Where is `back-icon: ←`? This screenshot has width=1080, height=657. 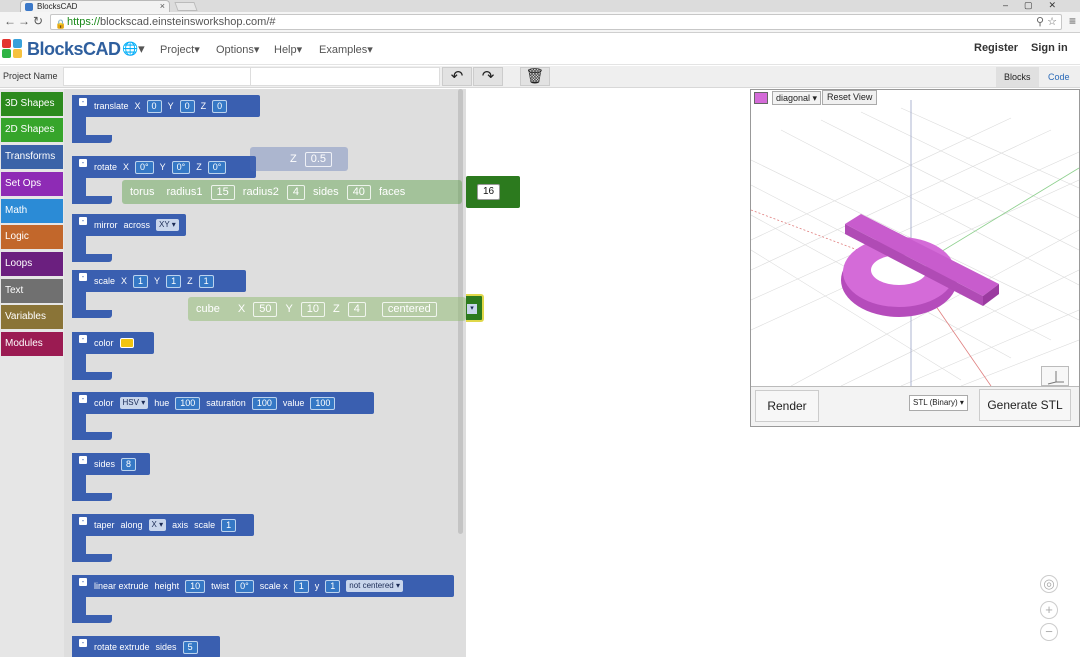 back-icon: ← is located at coordinates (10, 21).